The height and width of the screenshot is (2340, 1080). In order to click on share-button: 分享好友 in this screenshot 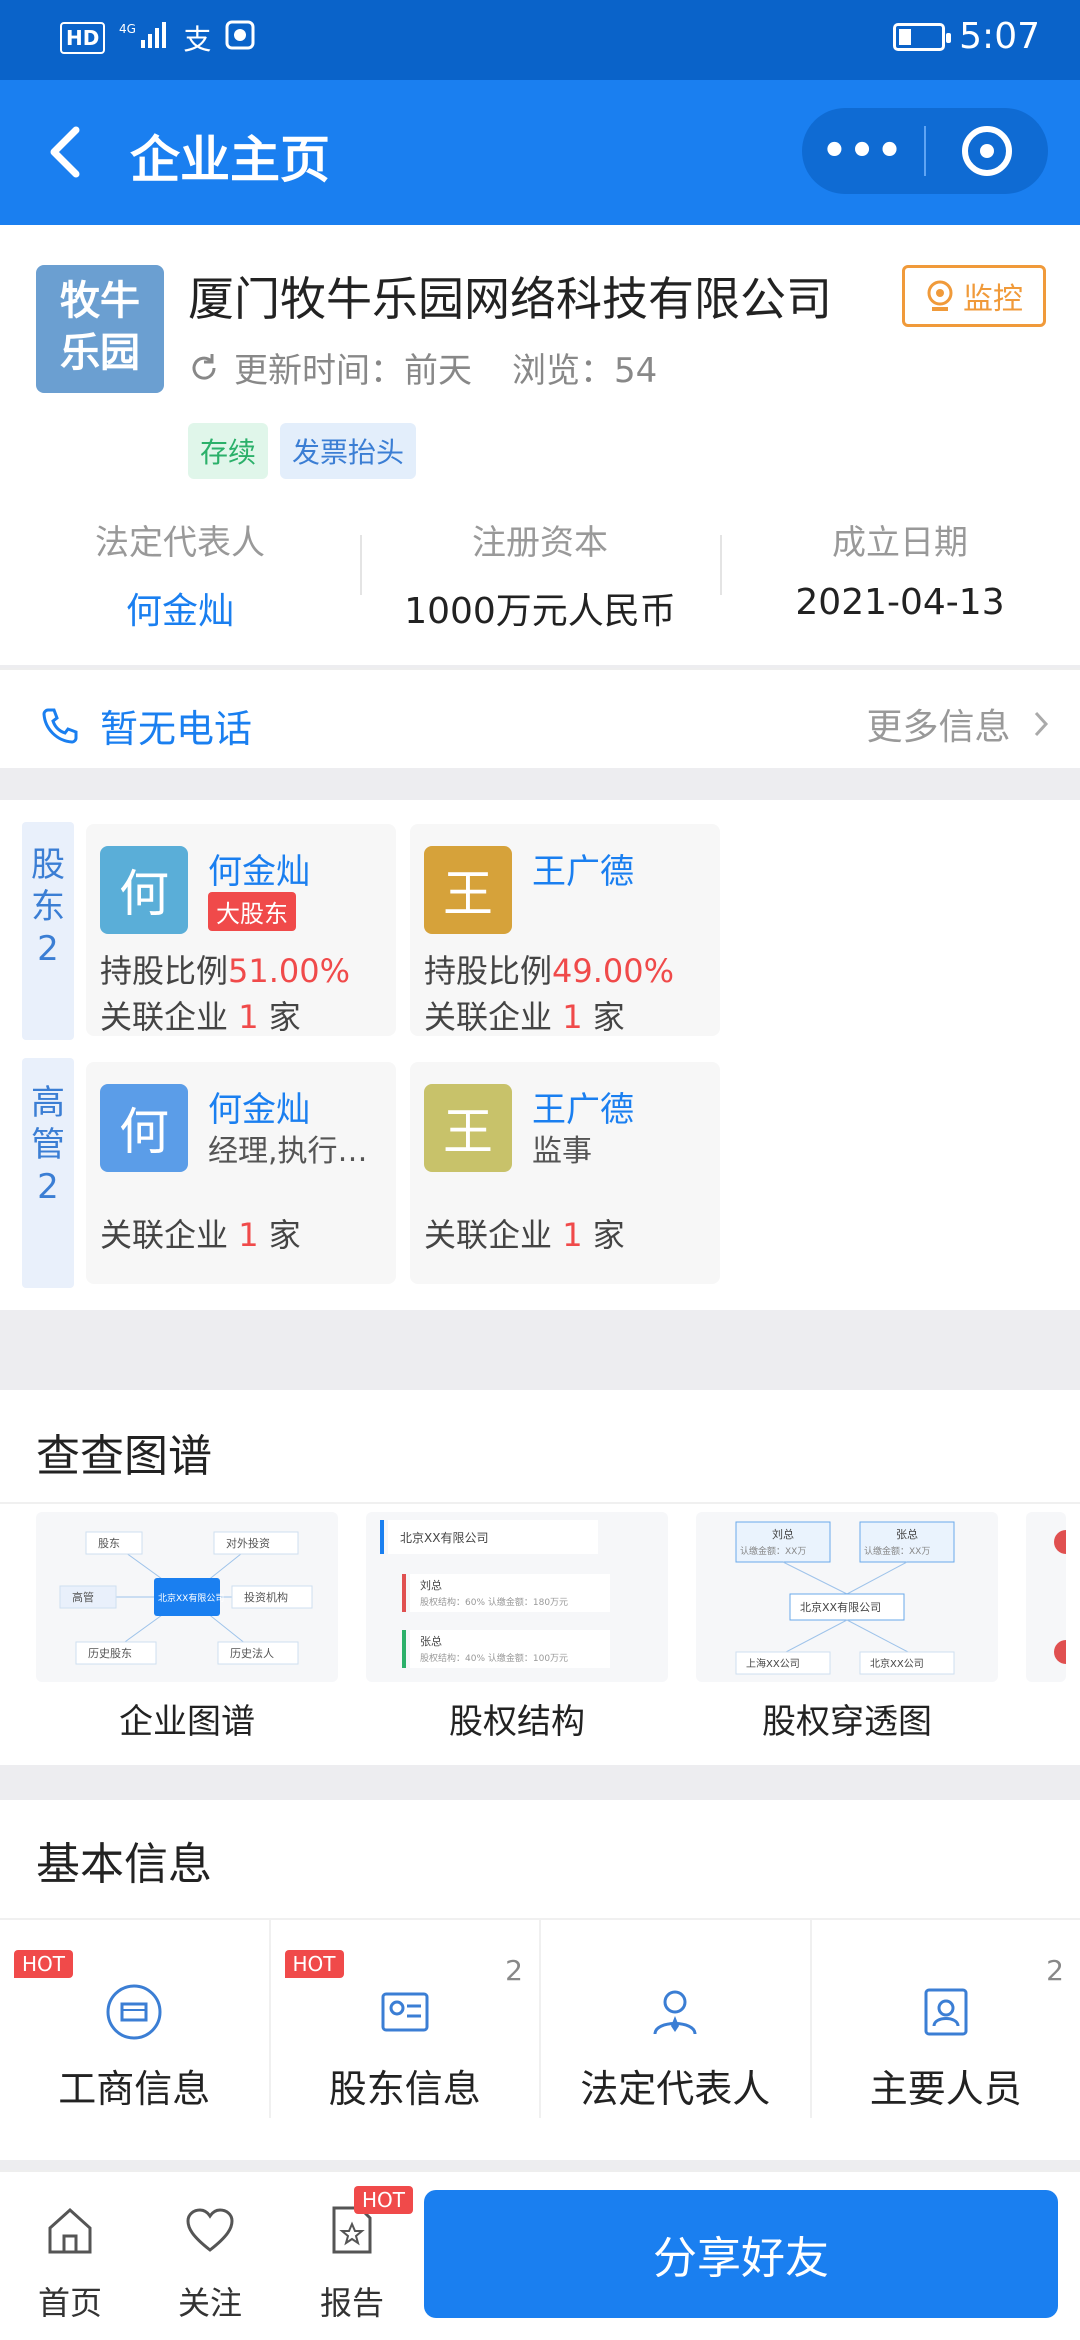, I will do `click(741, 2254)`.